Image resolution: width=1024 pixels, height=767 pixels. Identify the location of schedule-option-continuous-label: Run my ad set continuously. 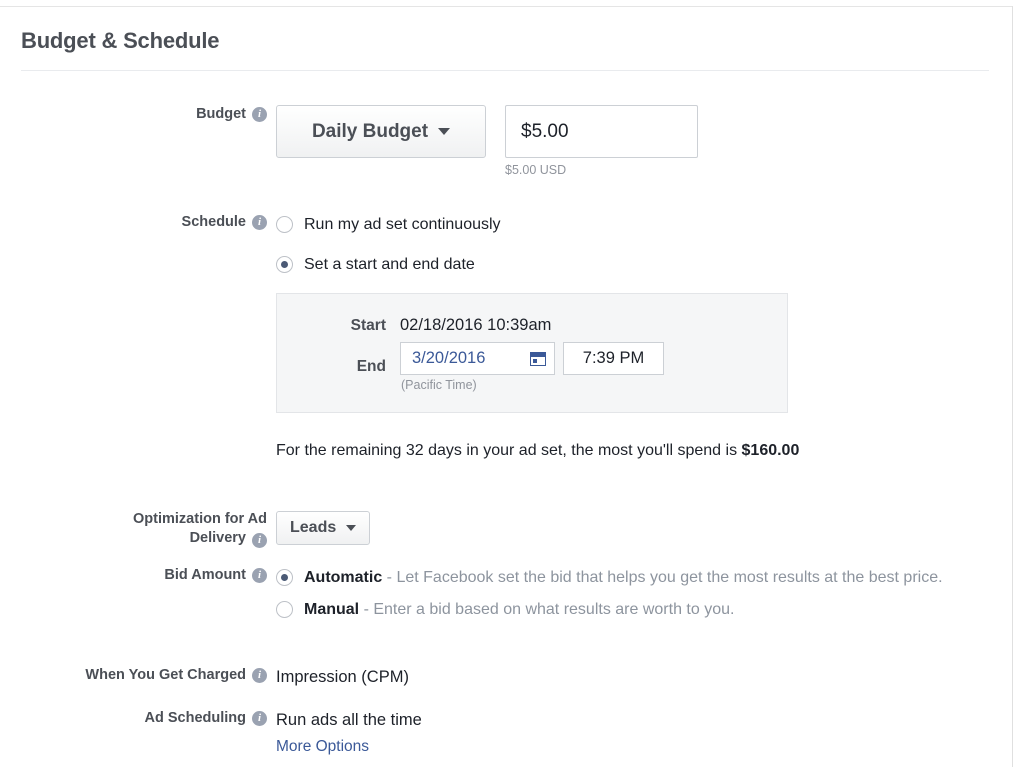
(402, 224).